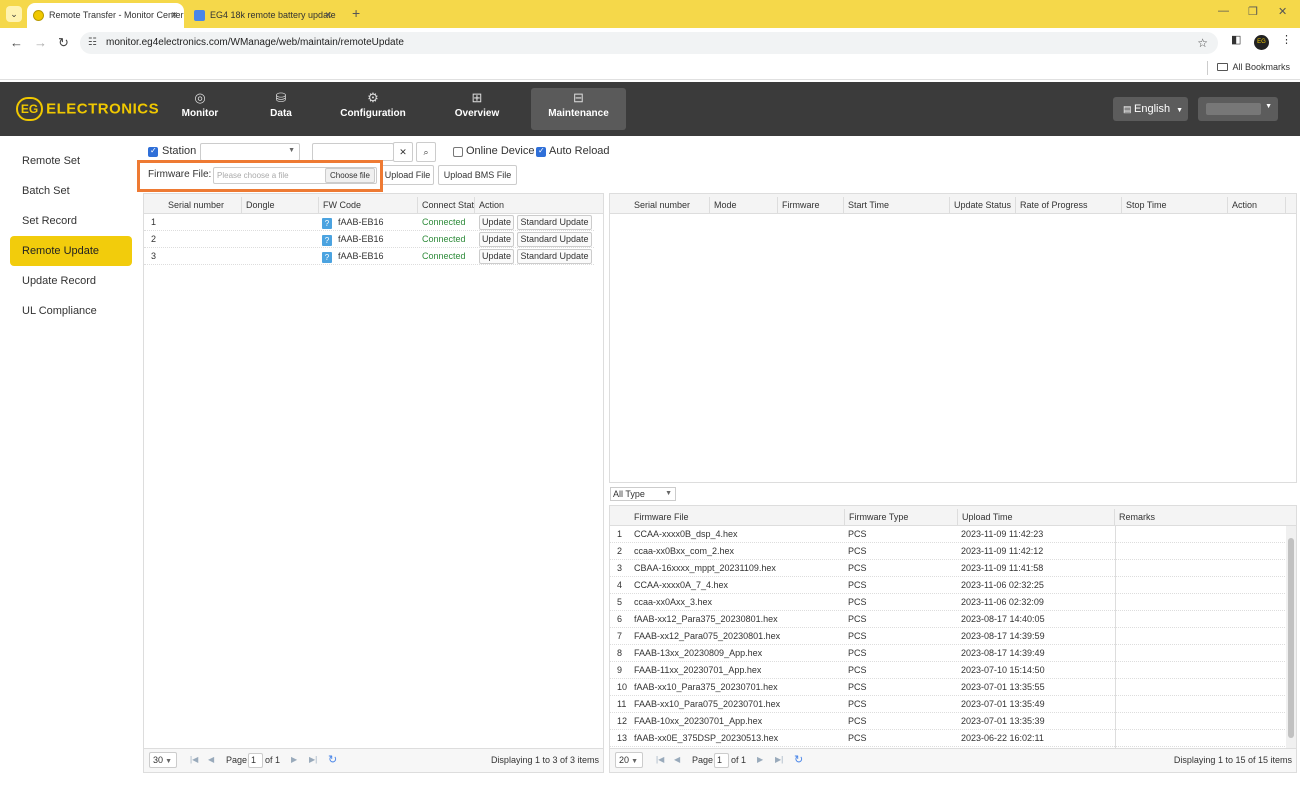 The height and width of the screenshot is (785, 1300). Describe the element at coordinates (71, 161) in the screenshot. I see `sidebar-item-remote-set: Remote Set` at that location.